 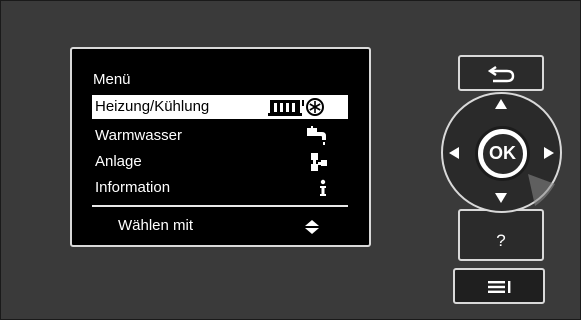 What do you see at coordinates (220, 136) in the screenshot?
I see `menu-item-warmwasser: Warmwasser` at bounding box center [220, 136].